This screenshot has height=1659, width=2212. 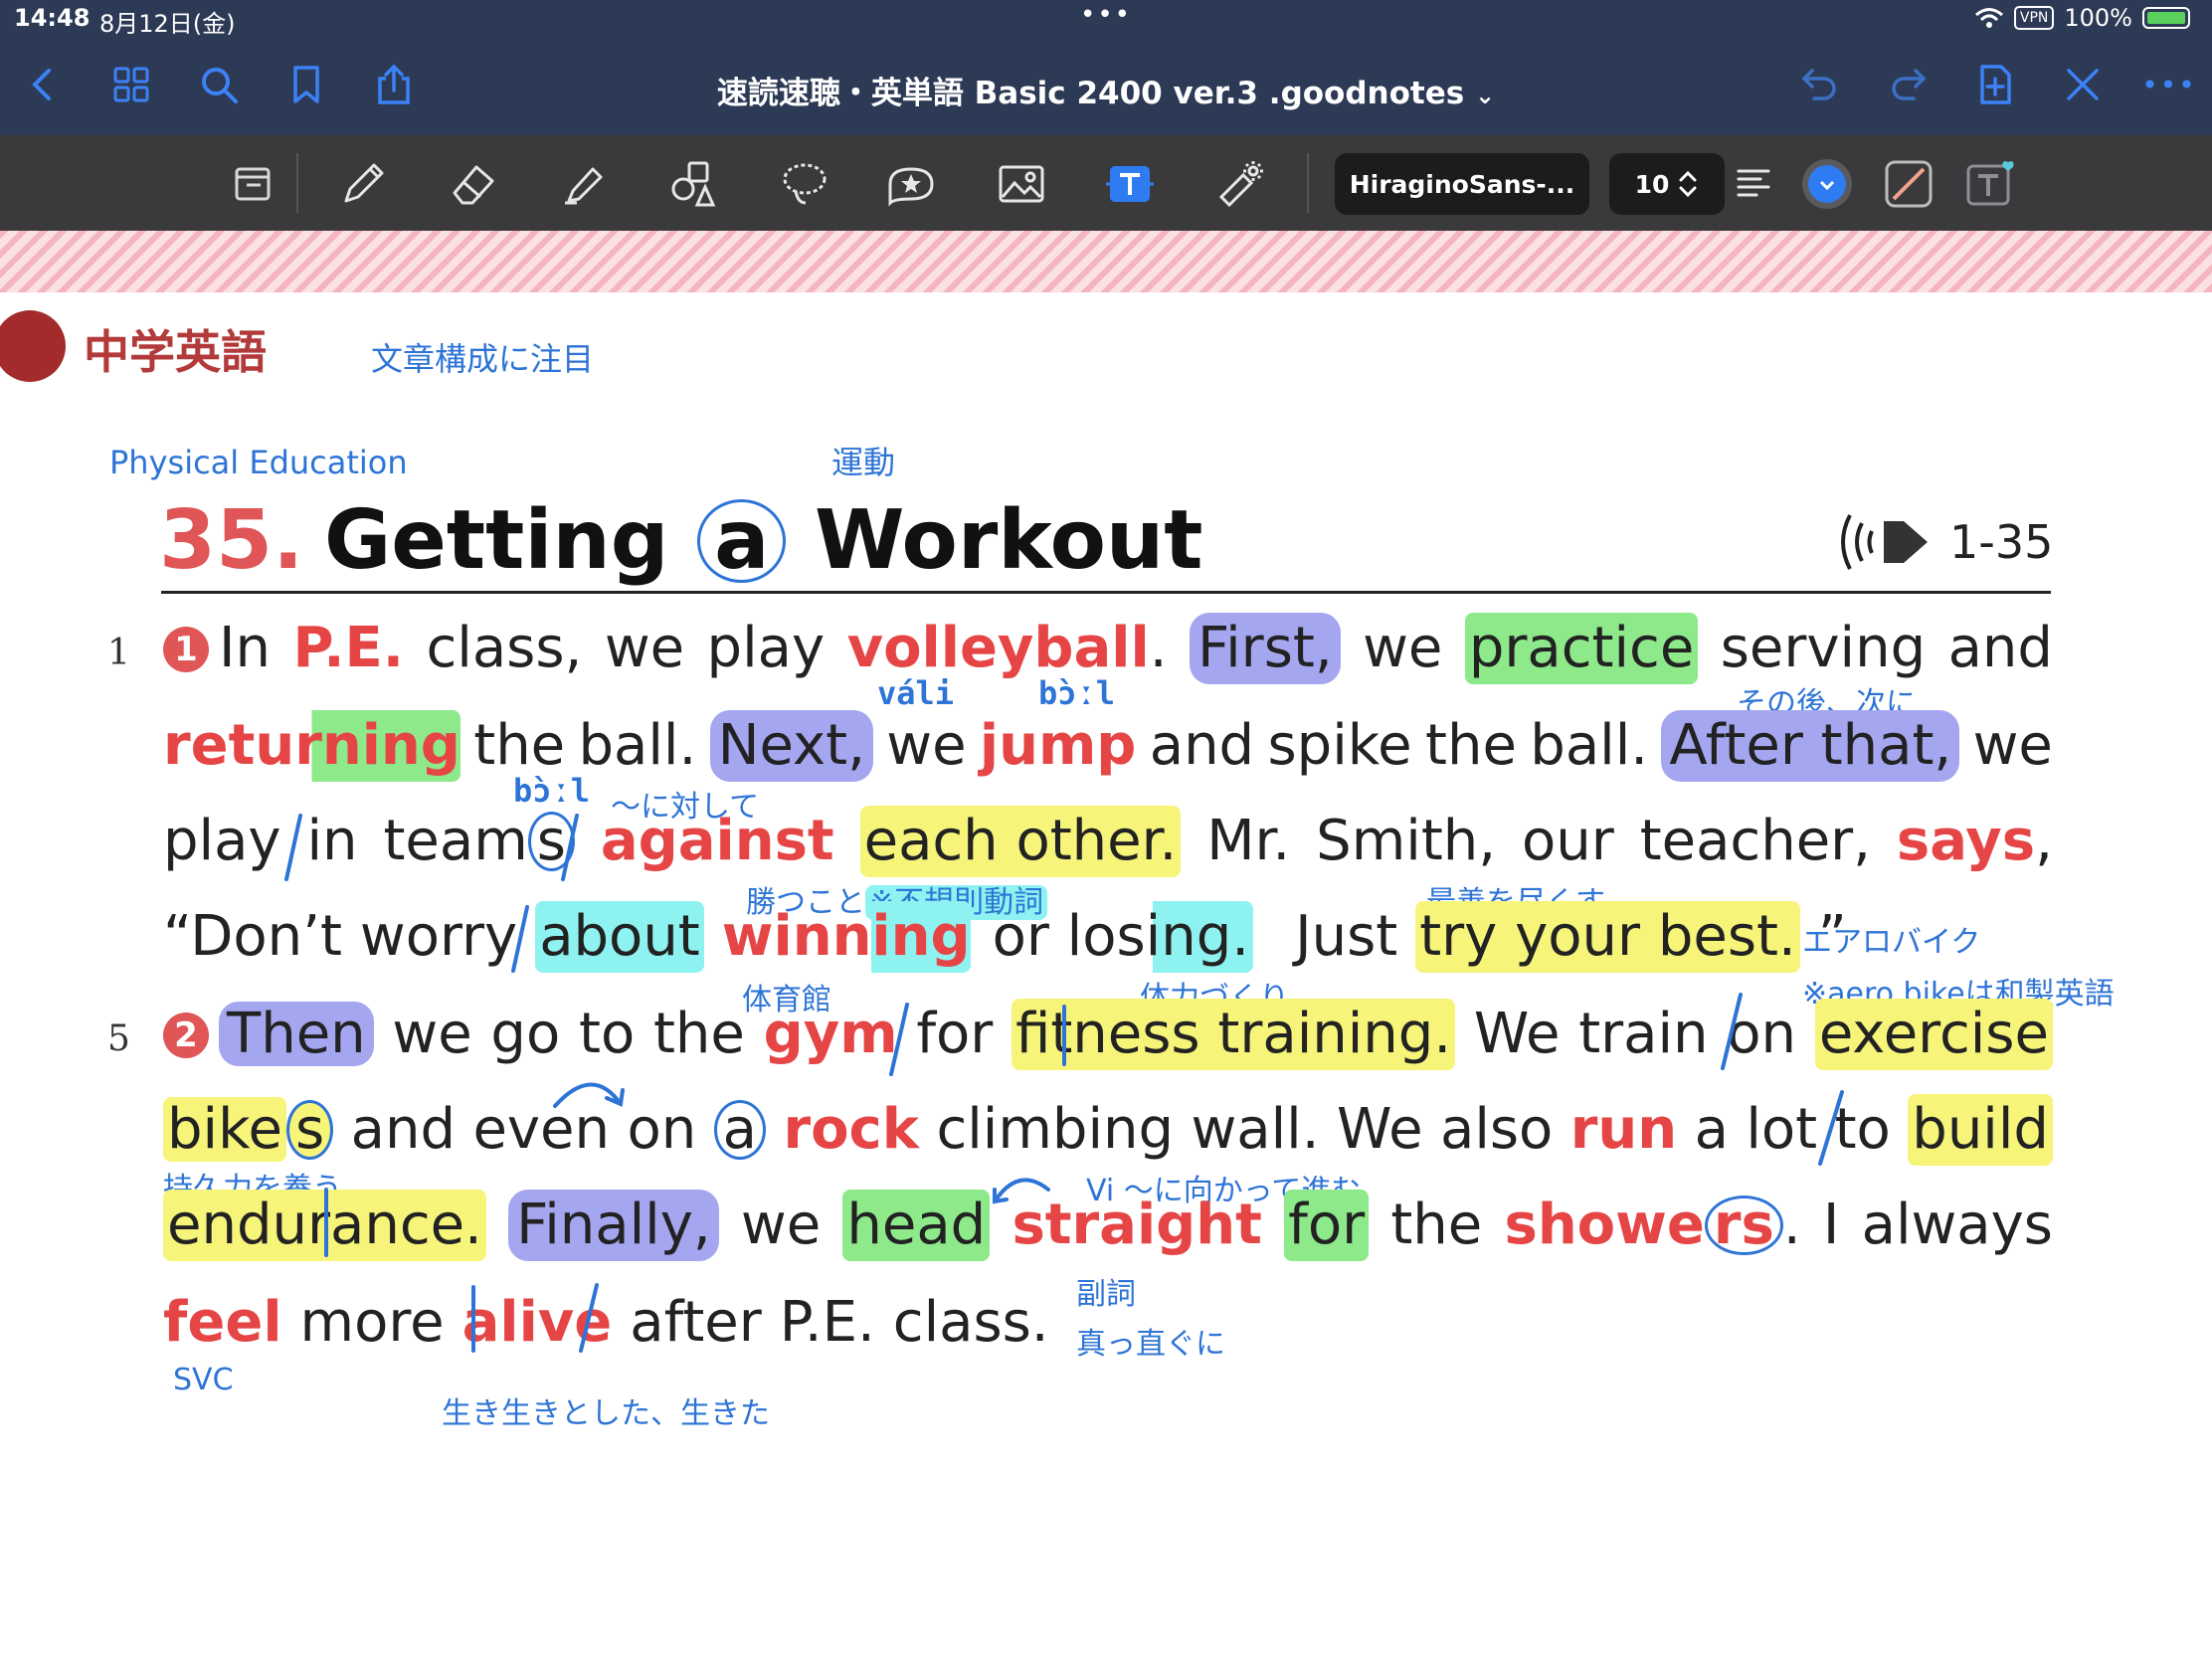 I want to click on highlight-yellow: build, so click(x=1980, y=1130).